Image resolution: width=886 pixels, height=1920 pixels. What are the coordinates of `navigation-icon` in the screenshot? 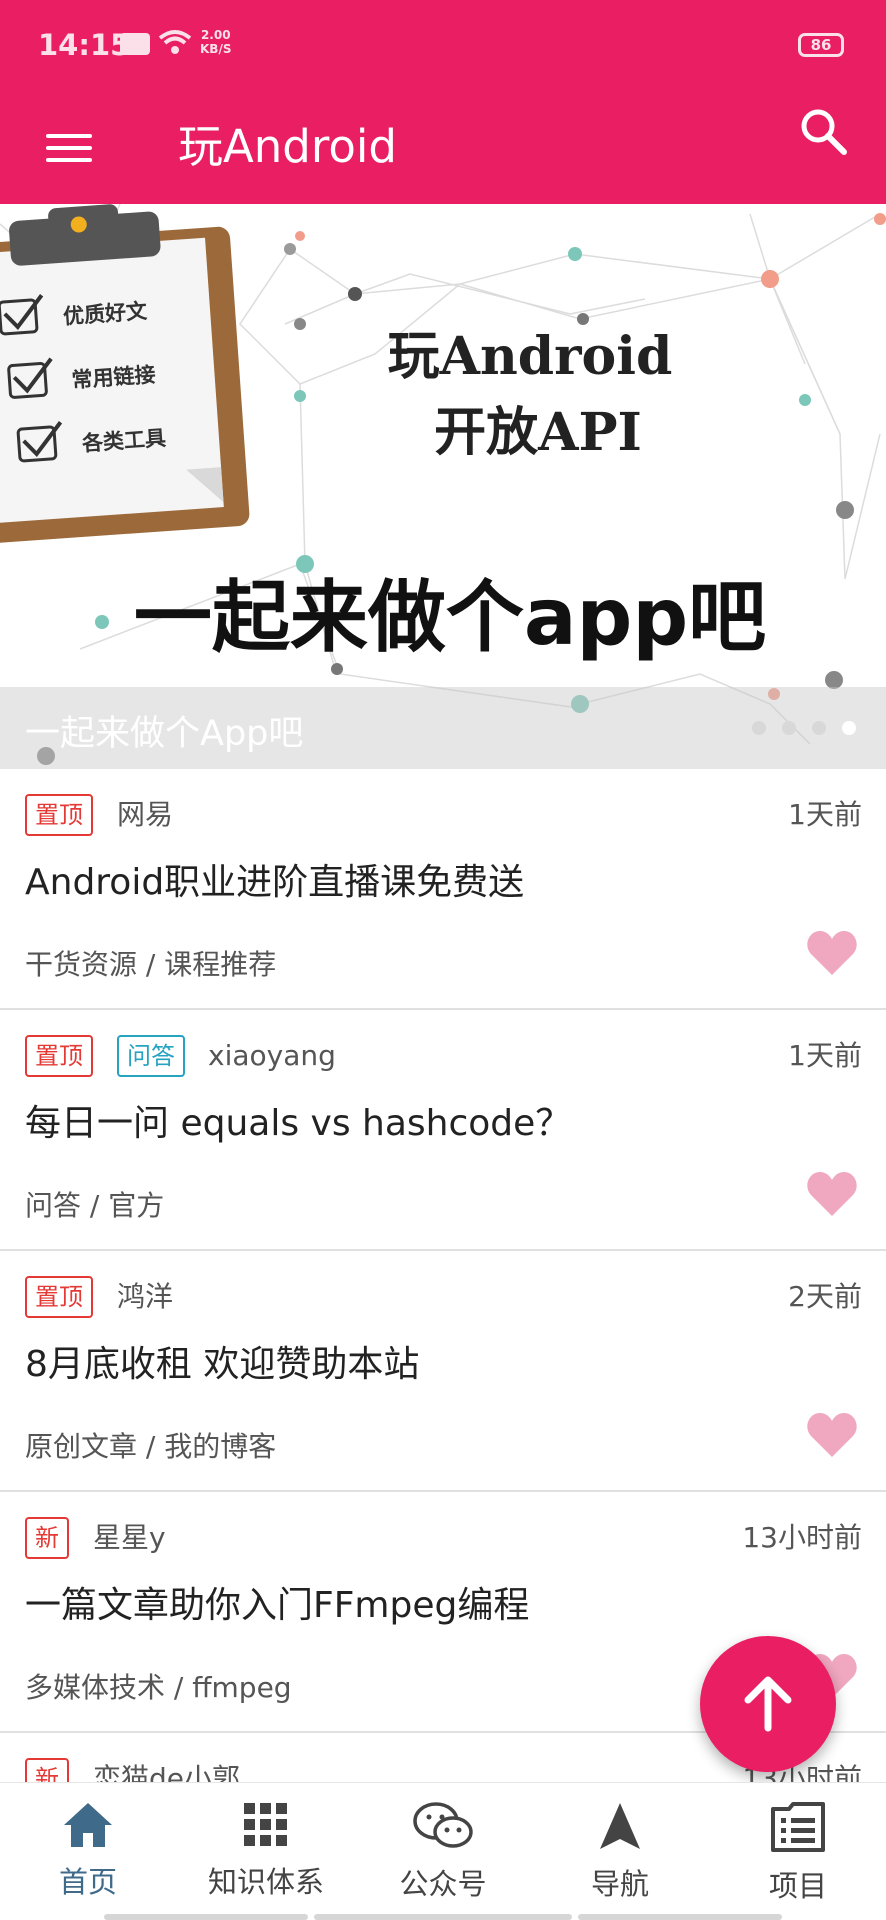 It's located at (620, 1826).